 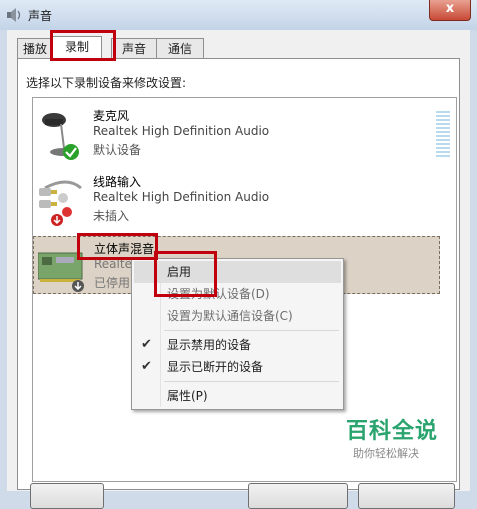 I want to click on highlight-stereo-mix, so click(x=117, y=246).